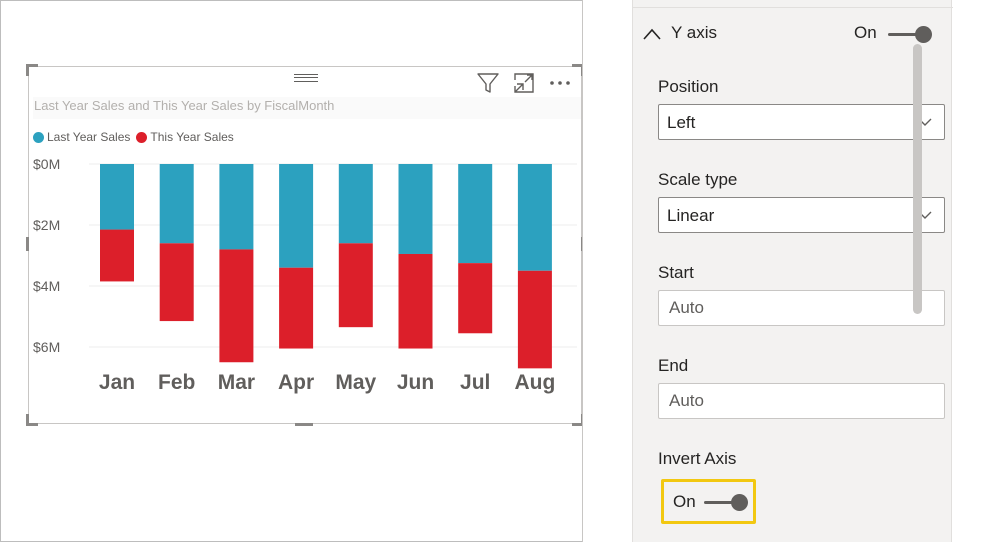  I want to click on scale-type-dropdown: Linear, so click(801, 215).